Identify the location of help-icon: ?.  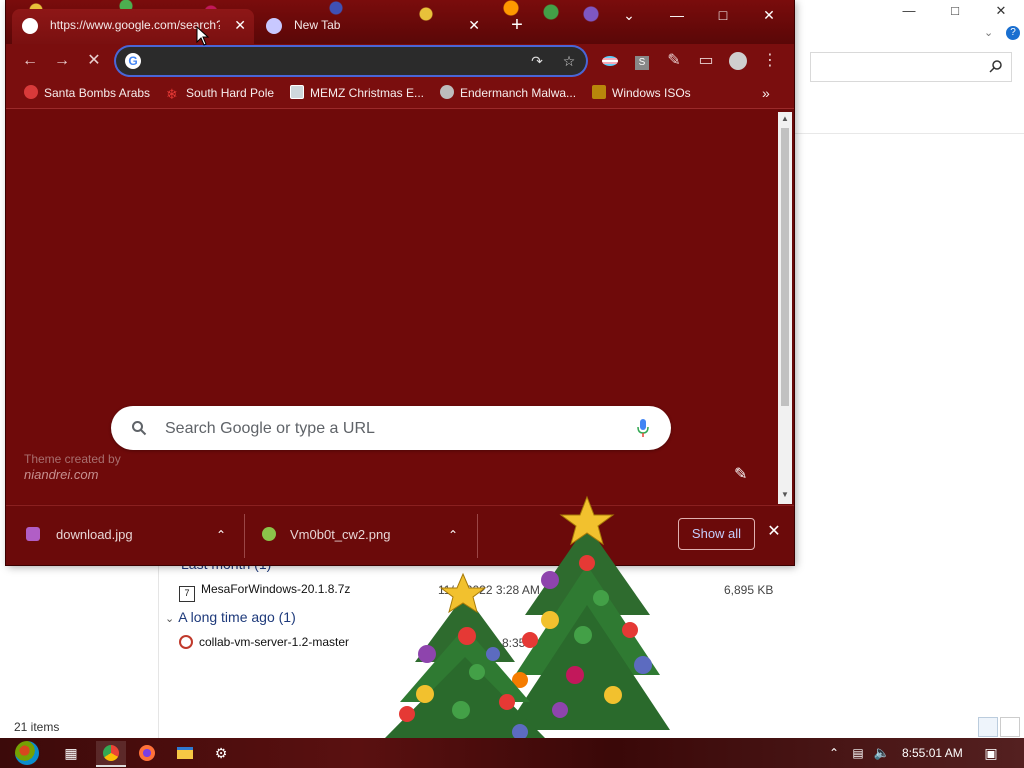
(1013, 33).